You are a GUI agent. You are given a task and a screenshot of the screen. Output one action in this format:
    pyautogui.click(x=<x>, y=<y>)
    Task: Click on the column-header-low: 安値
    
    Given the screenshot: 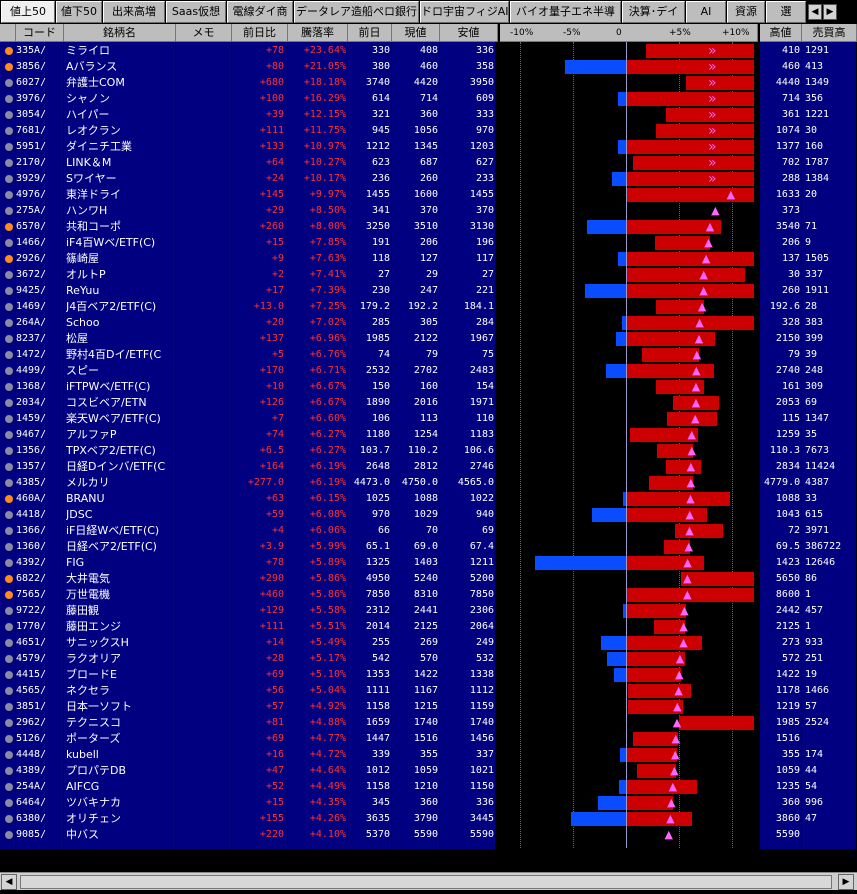 What is the action you would take?
    pyautogui.click(x=469, y=33)
    